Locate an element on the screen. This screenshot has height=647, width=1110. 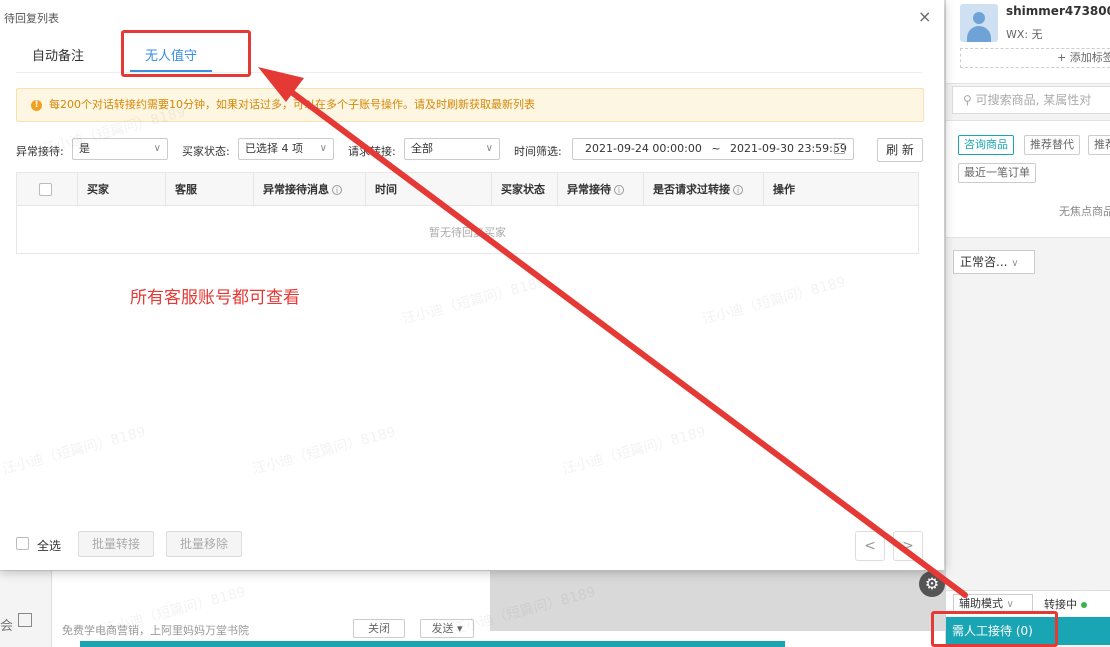
consult-type-select: 正常咨... ∨ is located at coordinates (994, 262).